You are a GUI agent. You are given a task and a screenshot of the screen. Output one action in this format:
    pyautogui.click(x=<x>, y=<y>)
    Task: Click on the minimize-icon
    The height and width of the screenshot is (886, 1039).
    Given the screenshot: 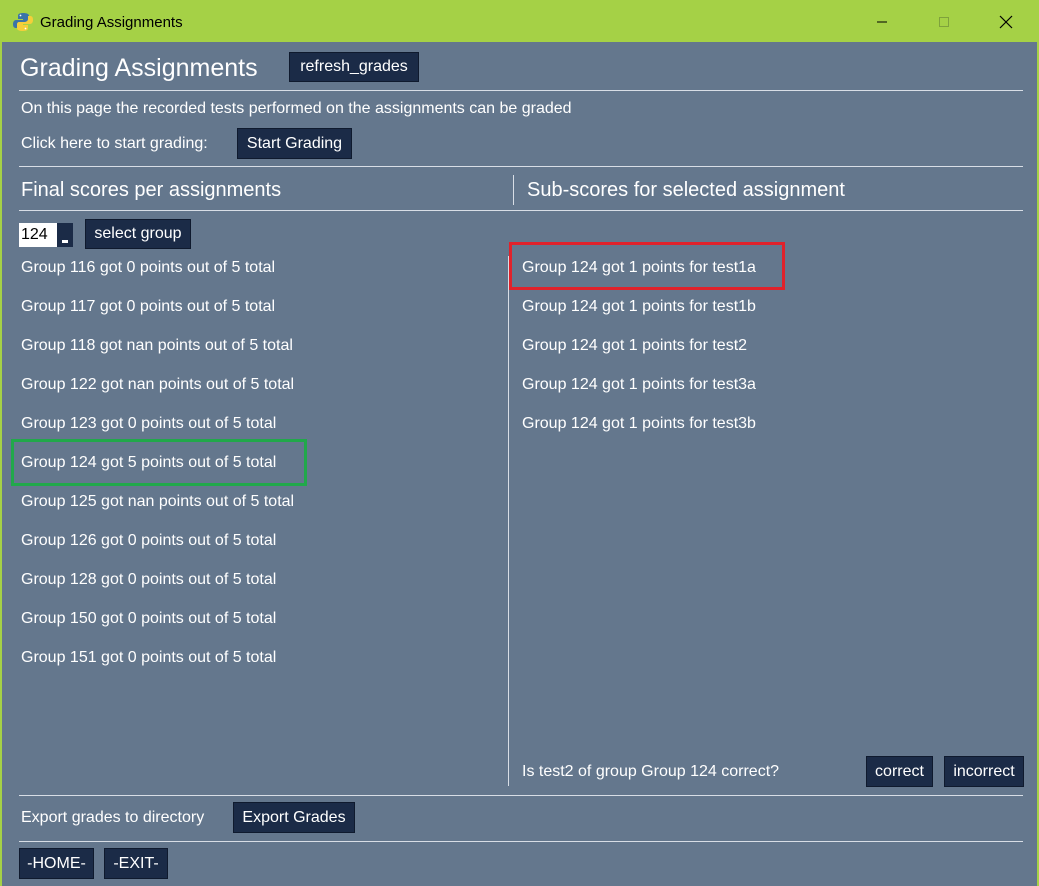 What is the action you would take?
    pyautogui.click(x=882, y=22)
    